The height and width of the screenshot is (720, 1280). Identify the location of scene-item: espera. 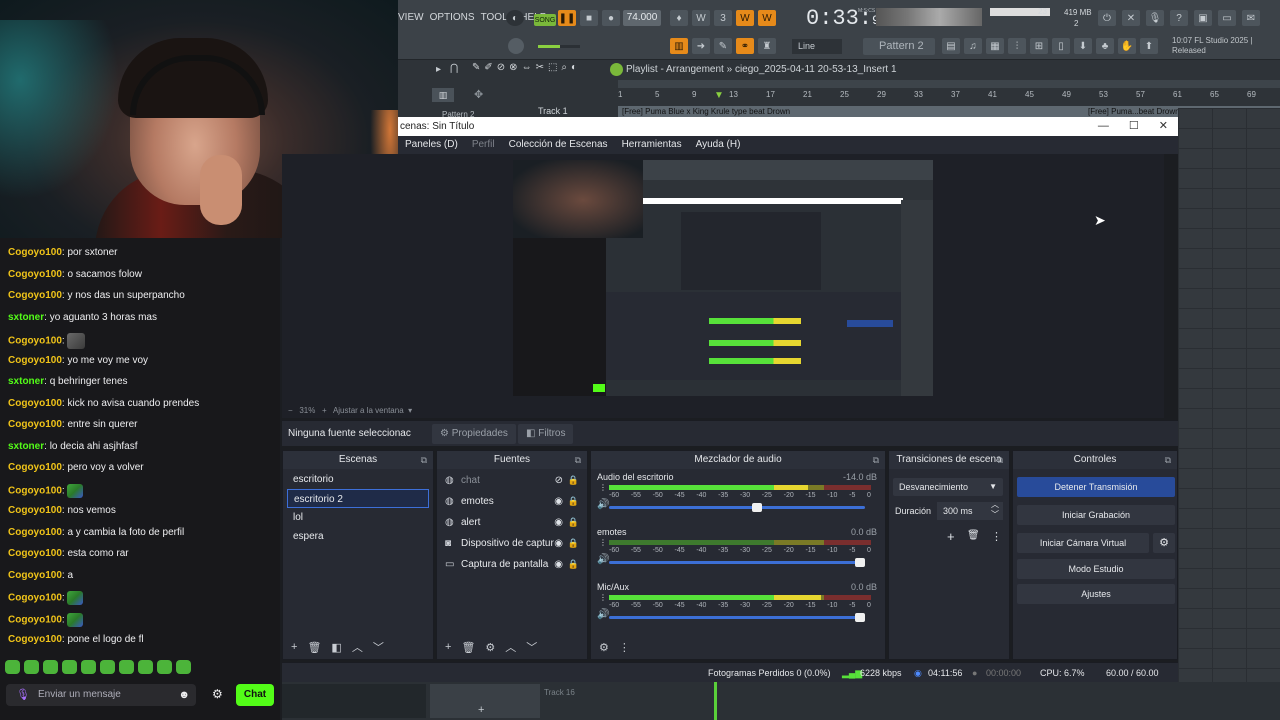
(358, 536).